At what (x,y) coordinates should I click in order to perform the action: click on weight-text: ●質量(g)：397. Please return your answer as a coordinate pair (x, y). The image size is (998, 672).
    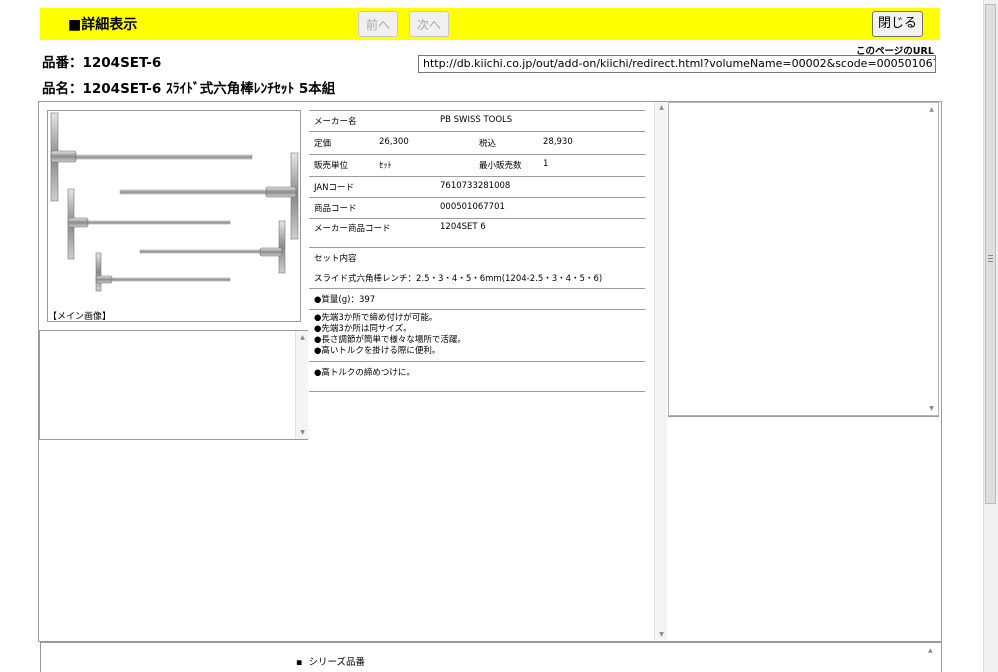
    Looking at the image, I should click on (345, 300).